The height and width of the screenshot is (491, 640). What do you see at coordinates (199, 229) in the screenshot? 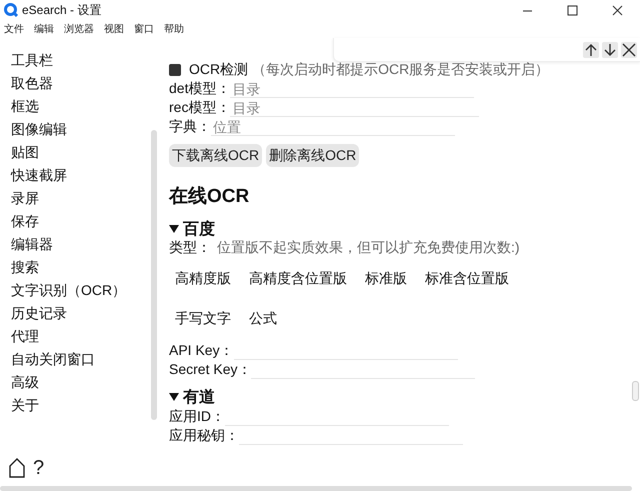
I see `provider-heading: 百度` at bounding box center [199, 229].